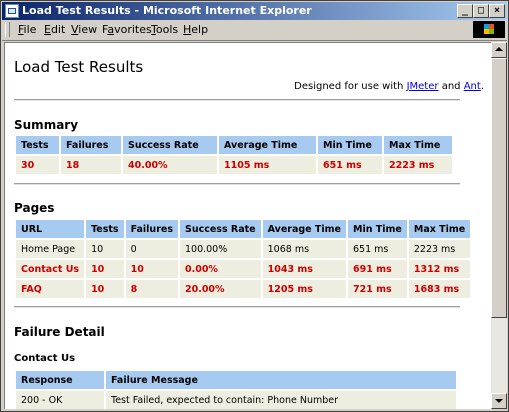  Describe the element at coordinates (170, 165) in the screenshot. I see `table-cell: 40.00%` at that location.